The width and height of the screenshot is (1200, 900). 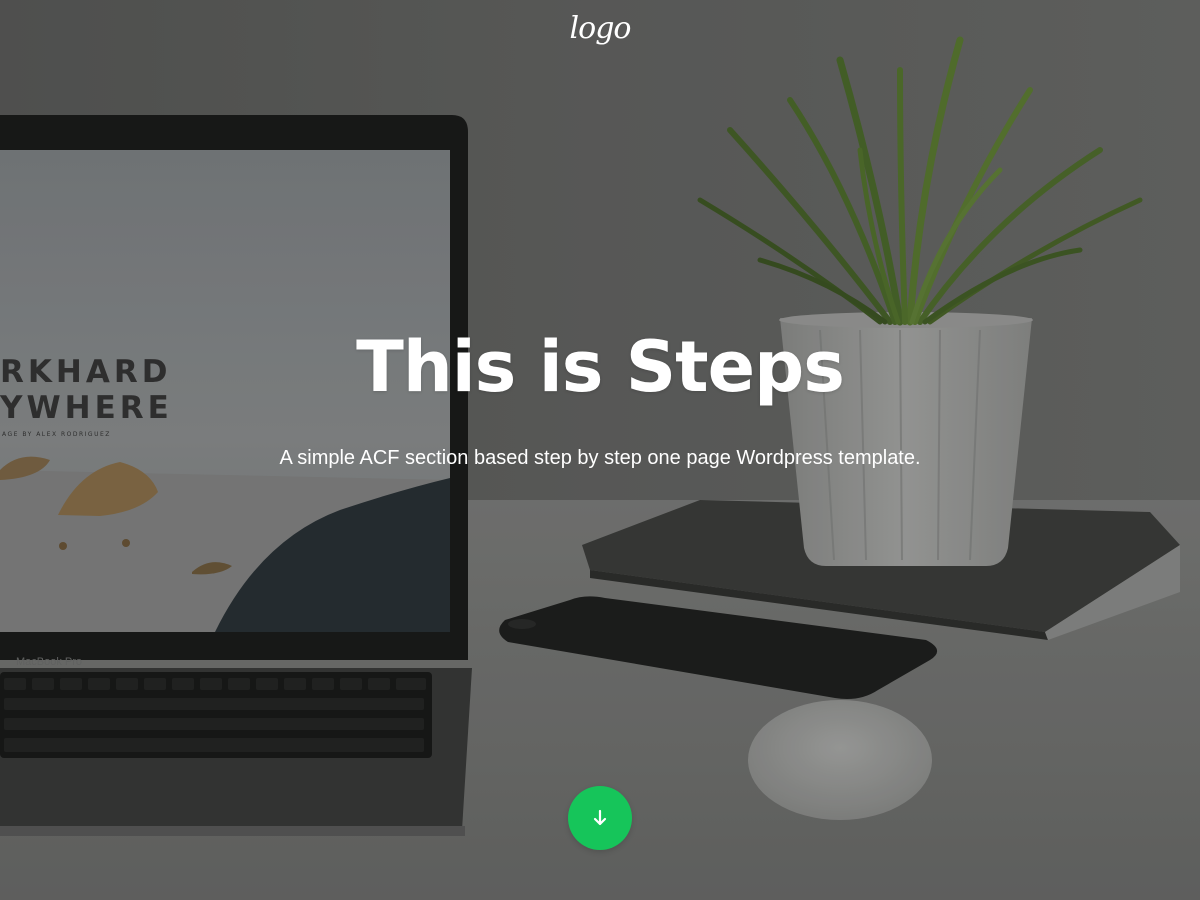 I want to click on logo: logo, so click(x=600, y=29).